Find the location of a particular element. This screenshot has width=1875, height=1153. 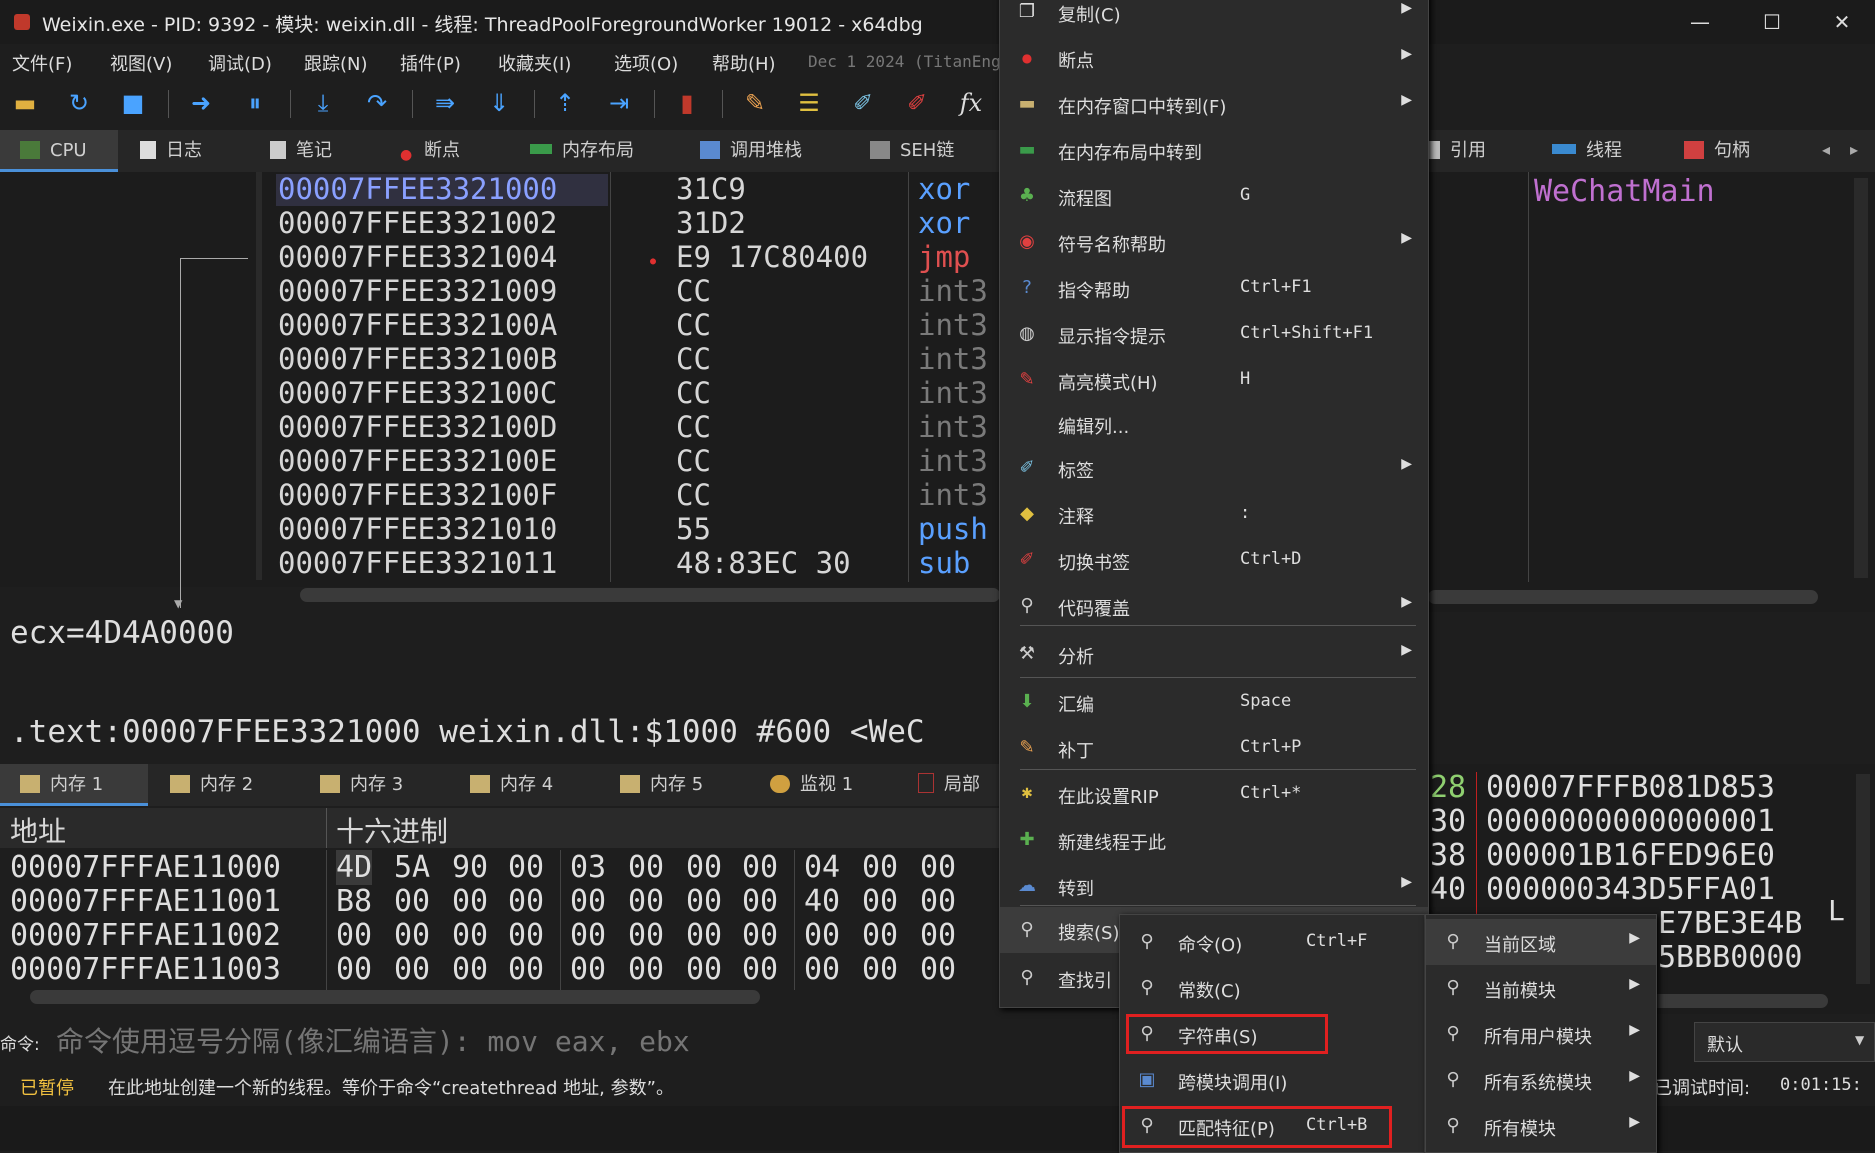

tab-memory-map: 内存布局 is located at coordinates (582, 151).